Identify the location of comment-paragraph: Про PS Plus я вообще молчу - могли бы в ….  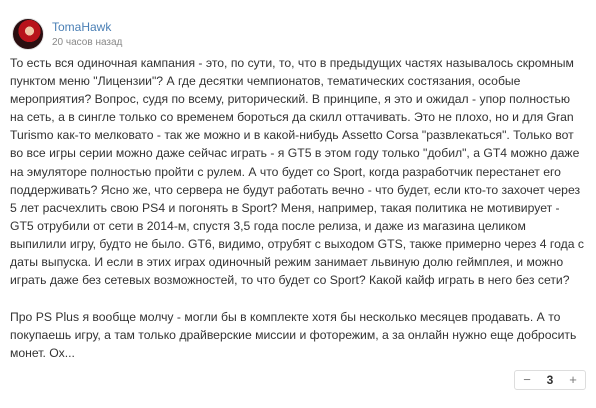
(293, 335).